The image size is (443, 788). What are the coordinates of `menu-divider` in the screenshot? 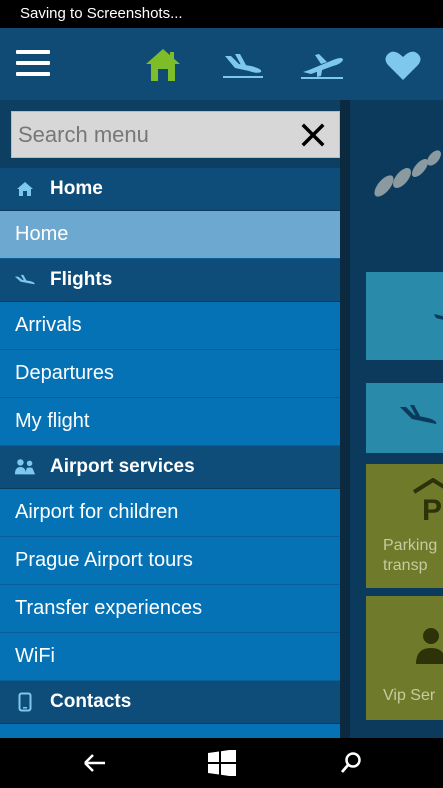 It's located at (345, 419).